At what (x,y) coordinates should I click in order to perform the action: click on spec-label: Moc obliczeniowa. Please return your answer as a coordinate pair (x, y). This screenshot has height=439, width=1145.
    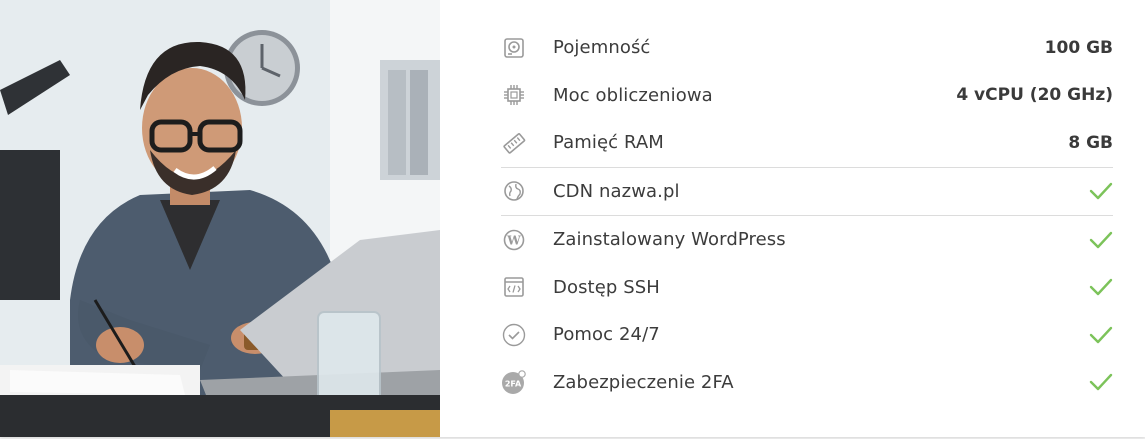
    Looking at the image, I should click on (633, 95).